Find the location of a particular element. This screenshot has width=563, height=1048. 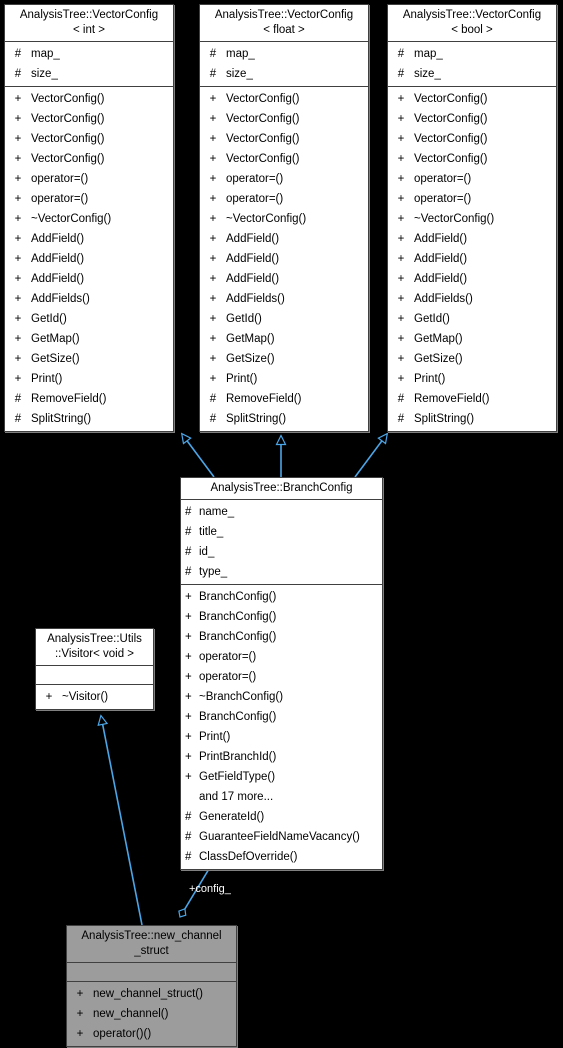

method-row: + GetMap() is located at coordinates (284, 339).